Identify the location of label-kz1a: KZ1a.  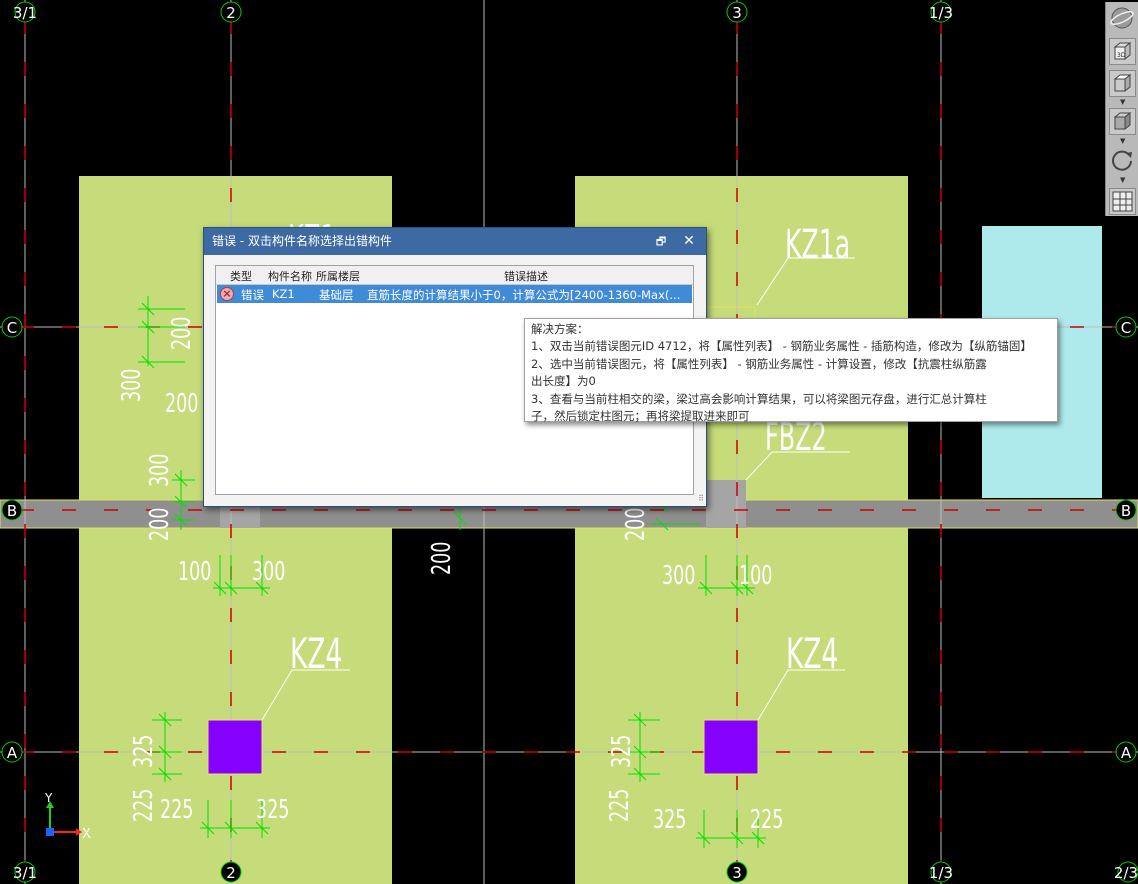
(817, 245).